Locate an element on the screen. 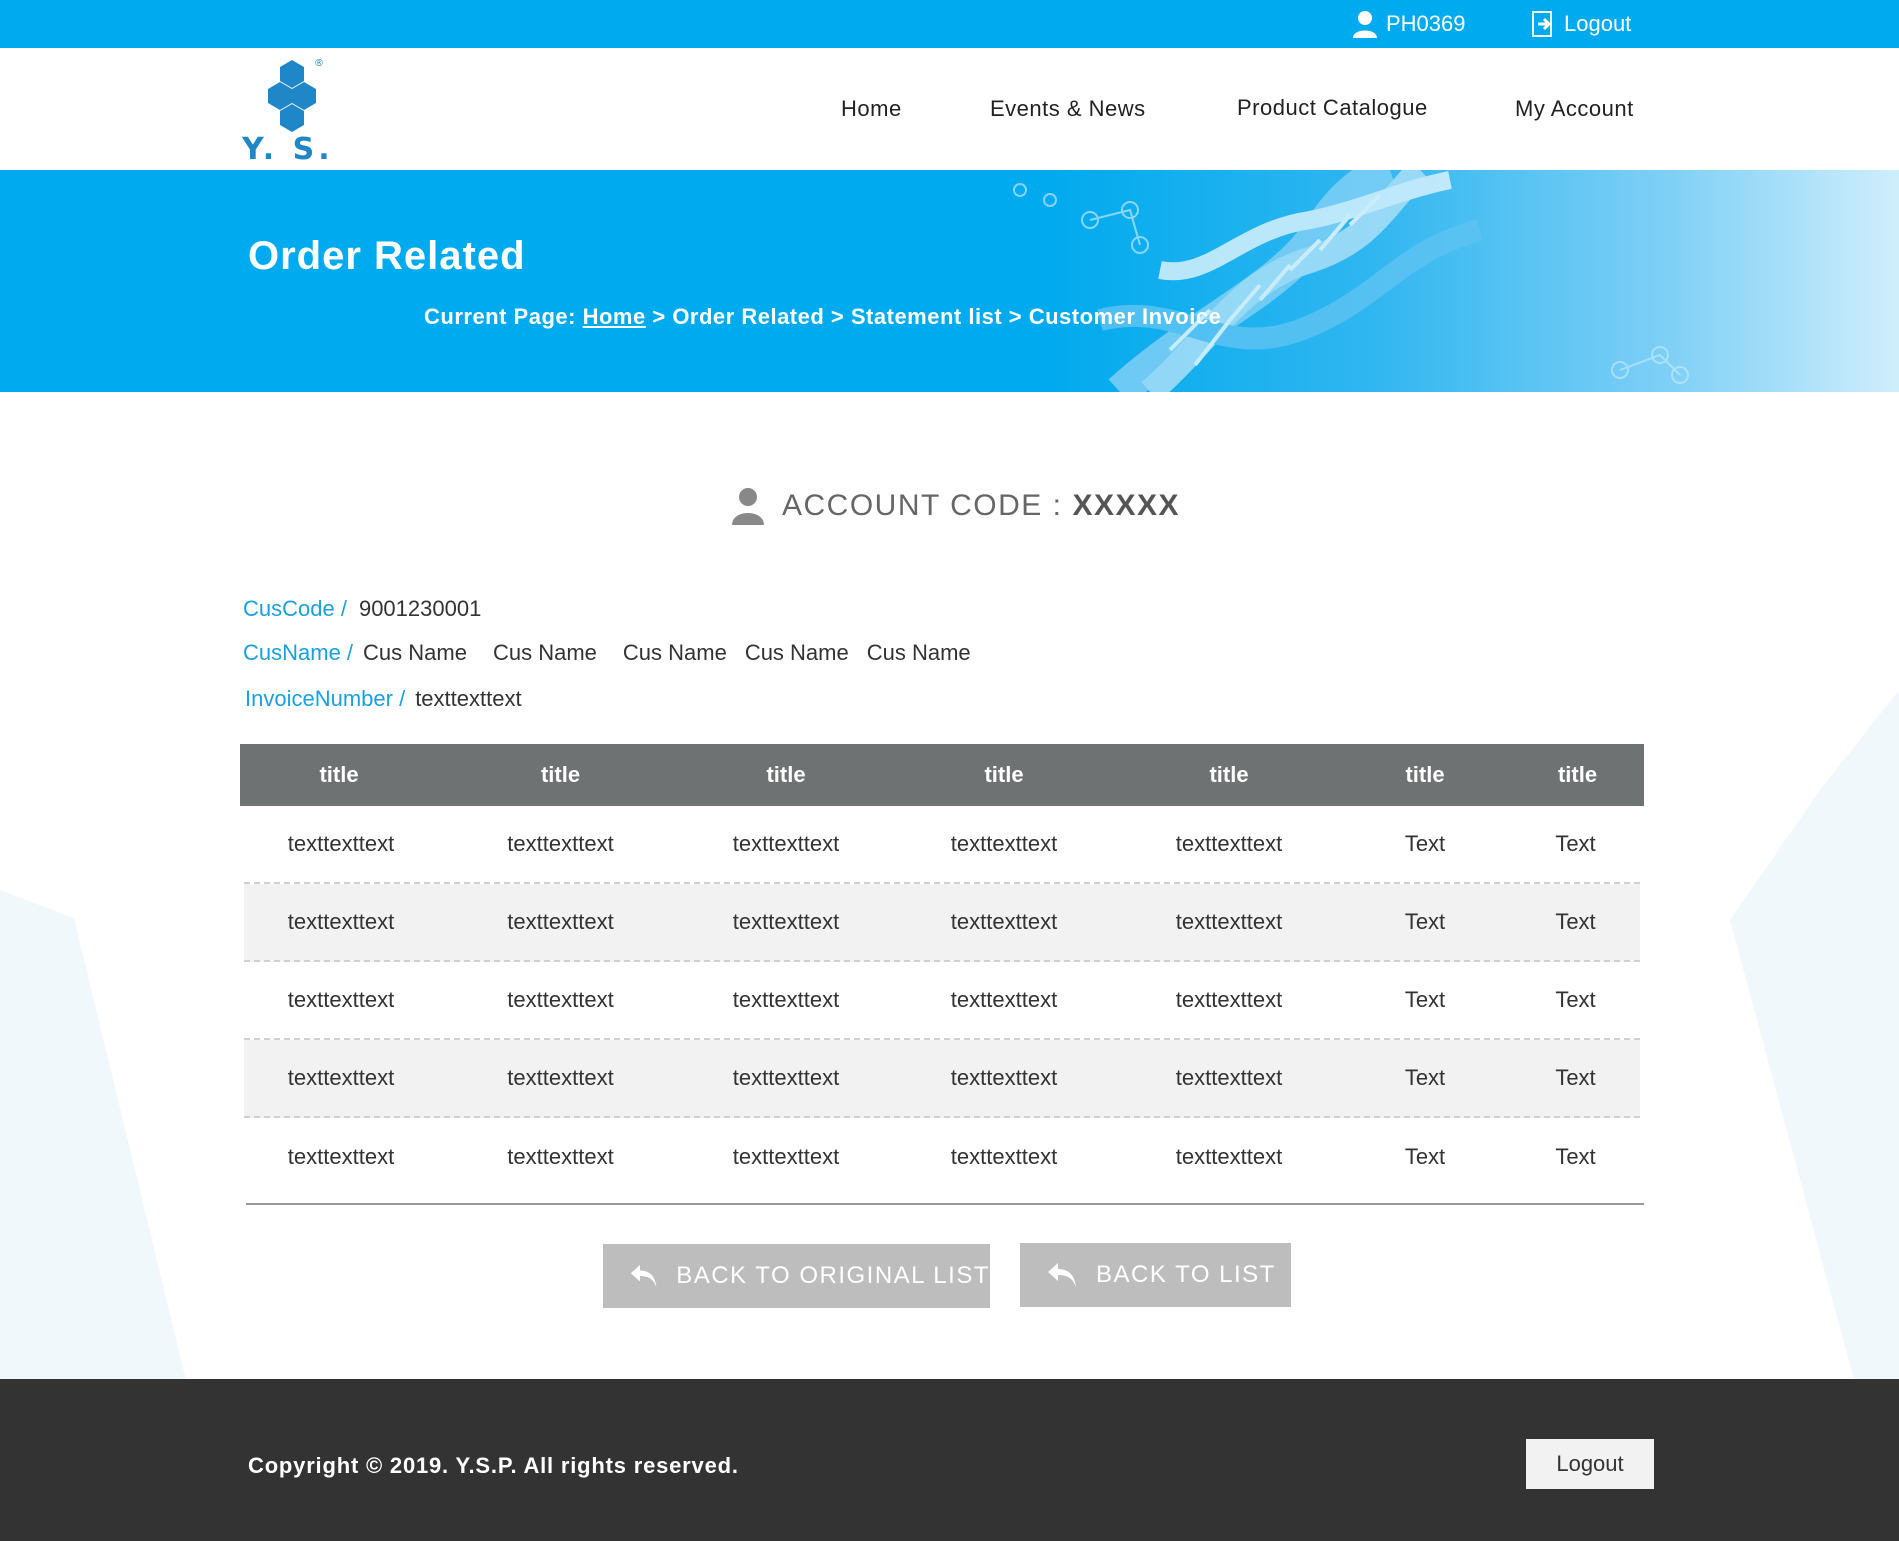  account-user-icon is located at coordinates (748, 506).